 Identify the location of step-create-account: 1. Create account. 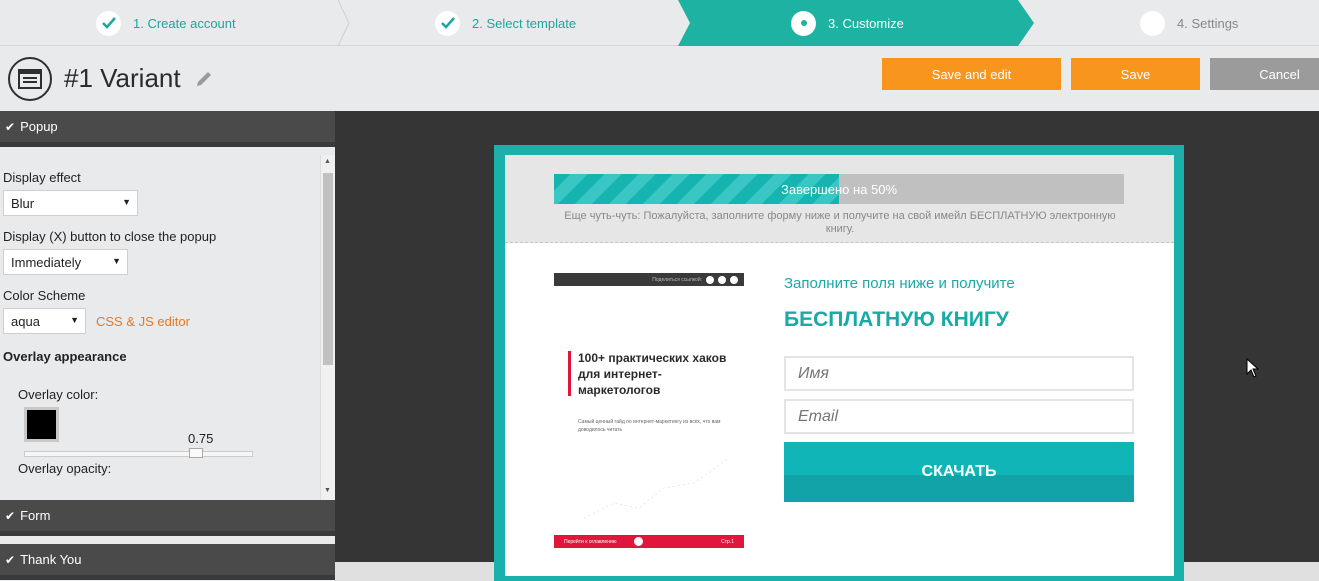
(166, 23).